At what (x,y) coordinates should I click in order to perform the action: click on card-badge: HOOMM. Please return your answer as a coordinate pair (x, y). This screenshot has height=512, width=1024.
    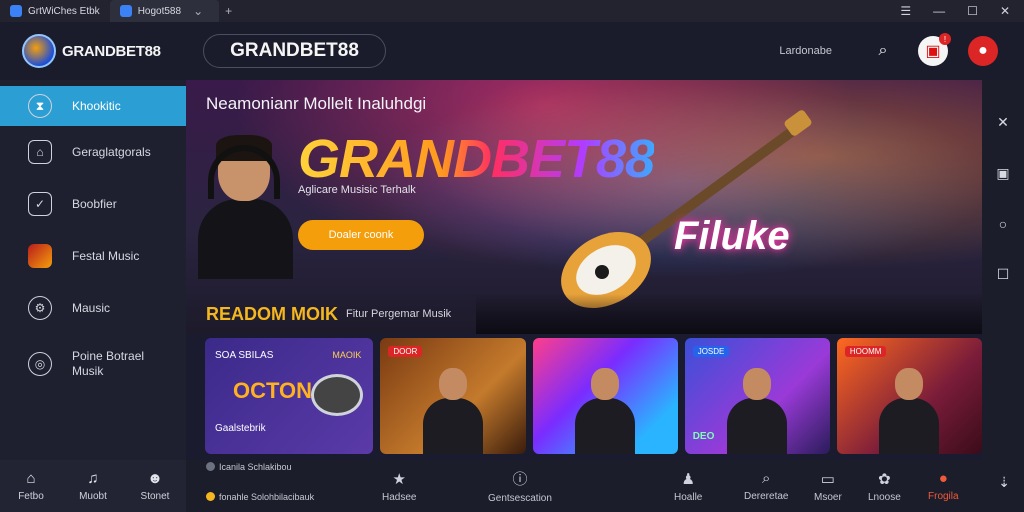
    Looking at the image, I should click on (865, 351).